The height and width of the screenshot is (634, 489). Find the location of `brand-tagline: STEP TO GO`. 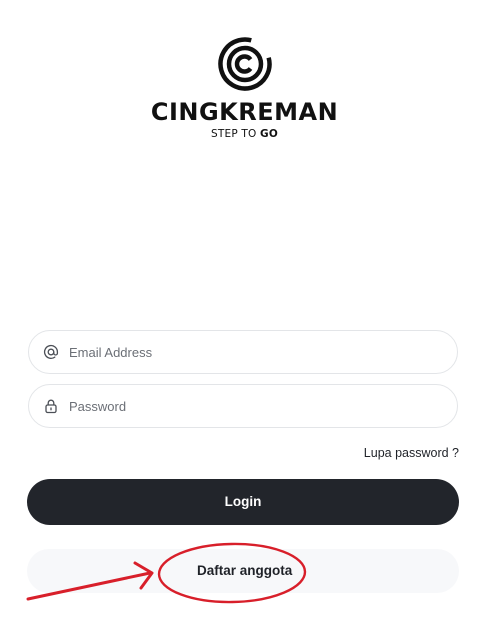

brand-tagline: STEP TO GO is located at coordinates (244, 134).